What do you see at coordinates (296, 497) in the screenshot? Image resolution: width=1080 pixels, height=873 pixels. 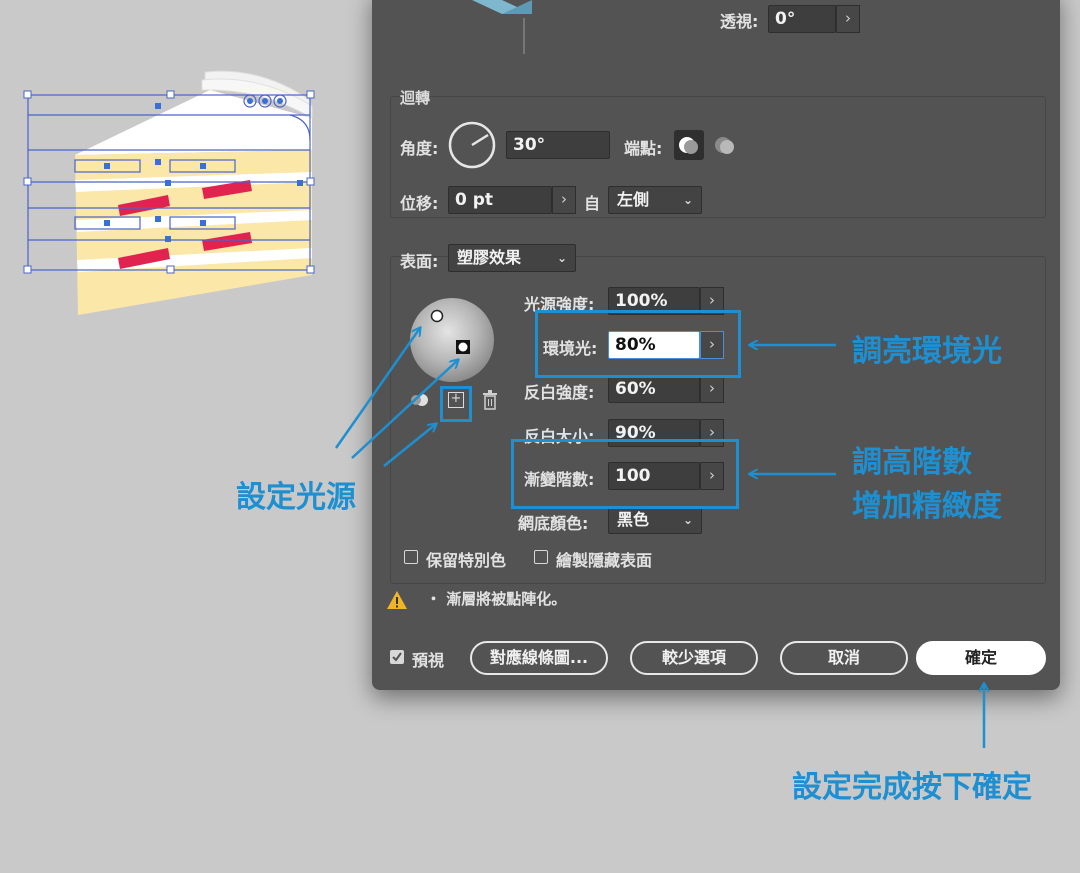 I see `annotation-set-light: 設定光源` at bounding box center [296, 497].